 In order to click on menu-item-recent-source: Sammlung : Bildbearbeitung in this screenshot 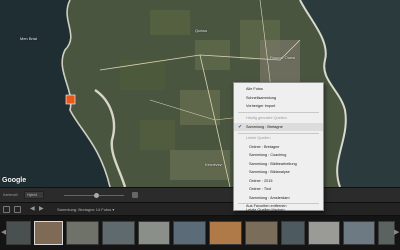, I will do `click(278, 164)`.